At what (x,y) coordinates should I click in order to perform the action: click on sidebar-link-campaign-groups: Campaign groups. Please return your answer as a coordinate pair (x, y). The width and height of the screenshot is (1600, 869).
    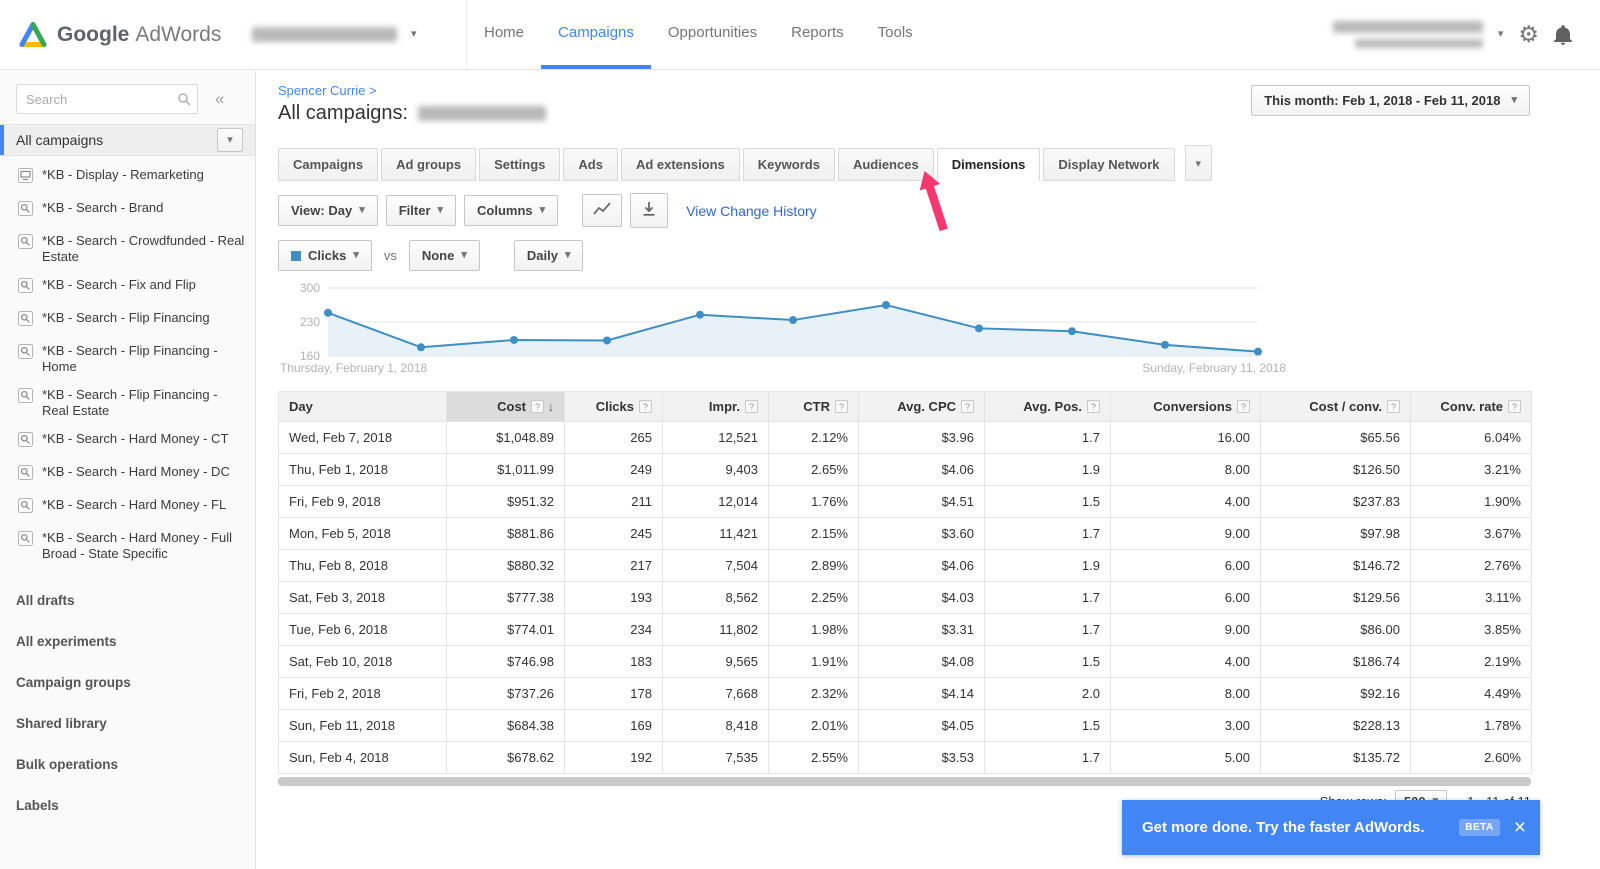
    Looking at the image, I should click on (127, 682).